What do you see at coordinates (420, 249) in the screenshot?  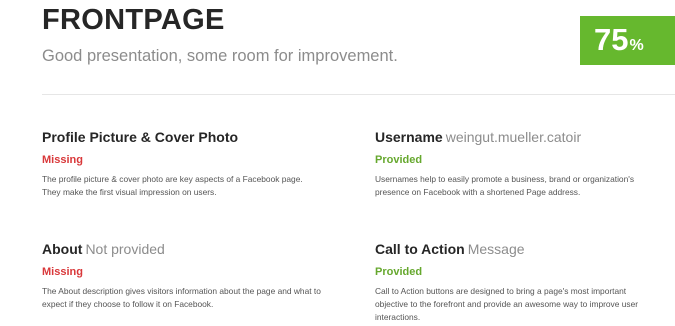 I see `item-name: Call to Action` at bounding box center [420, 249].